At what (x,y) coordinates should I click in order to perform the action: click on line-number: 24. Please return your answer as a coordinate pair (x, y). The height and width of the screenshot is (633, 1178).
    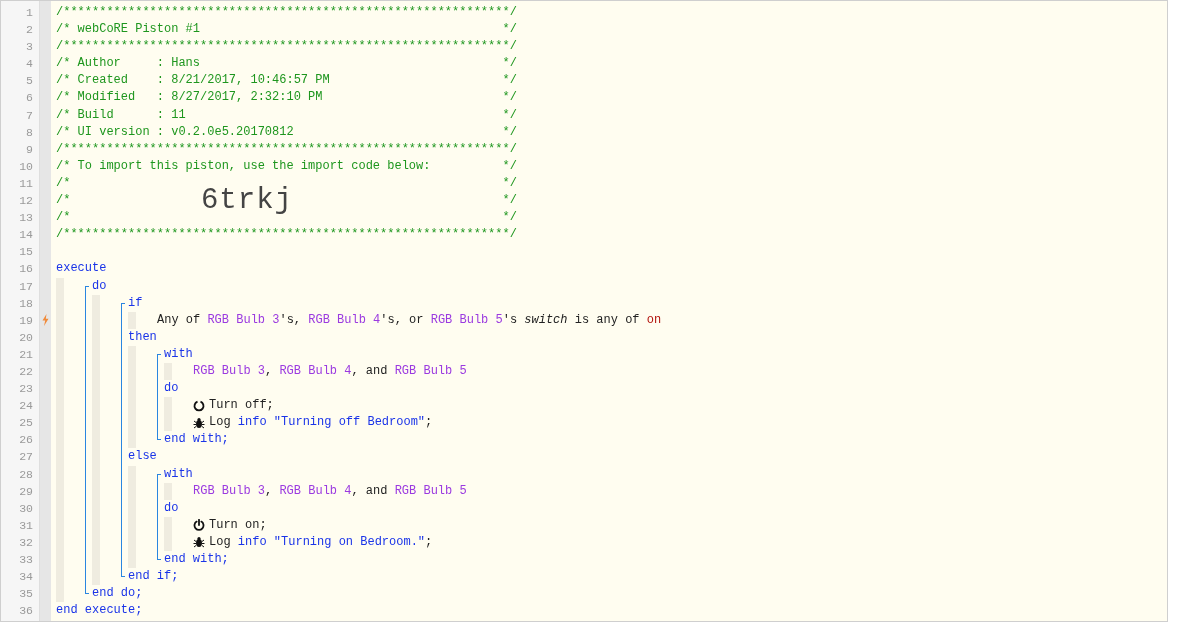
    Looking at the image, I should click on (26, 406).